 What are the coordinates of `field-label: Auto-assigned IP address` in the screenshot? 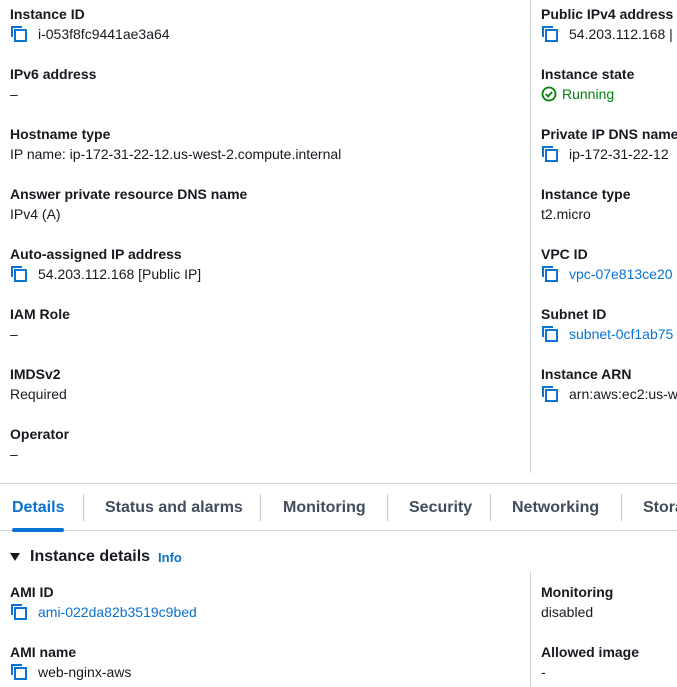 It's located at (96, 254).